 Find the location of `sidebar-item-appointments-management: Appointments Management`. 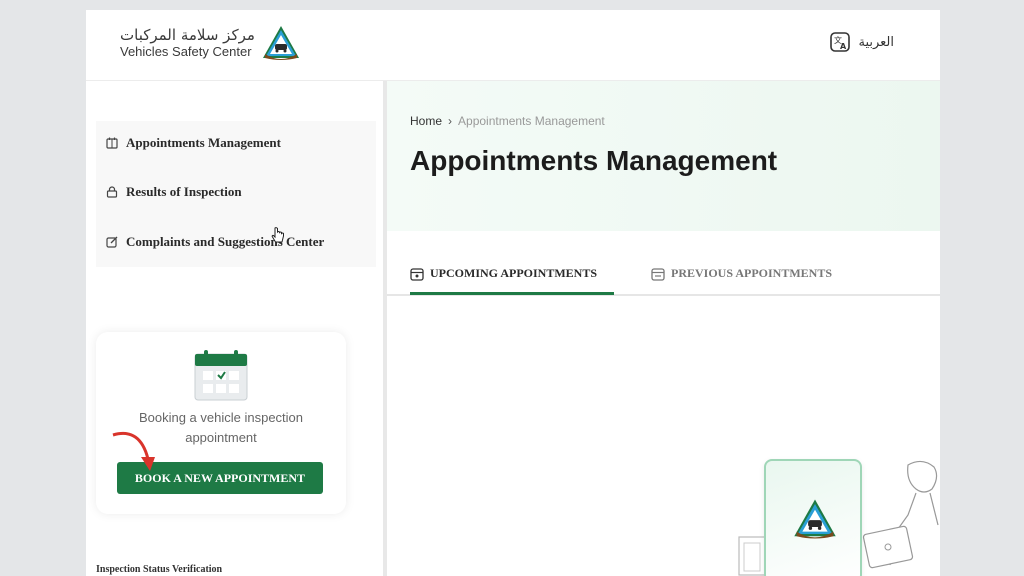

sidebar-item-appointments-management: Appointments Management is located at coordinates (193, 143).